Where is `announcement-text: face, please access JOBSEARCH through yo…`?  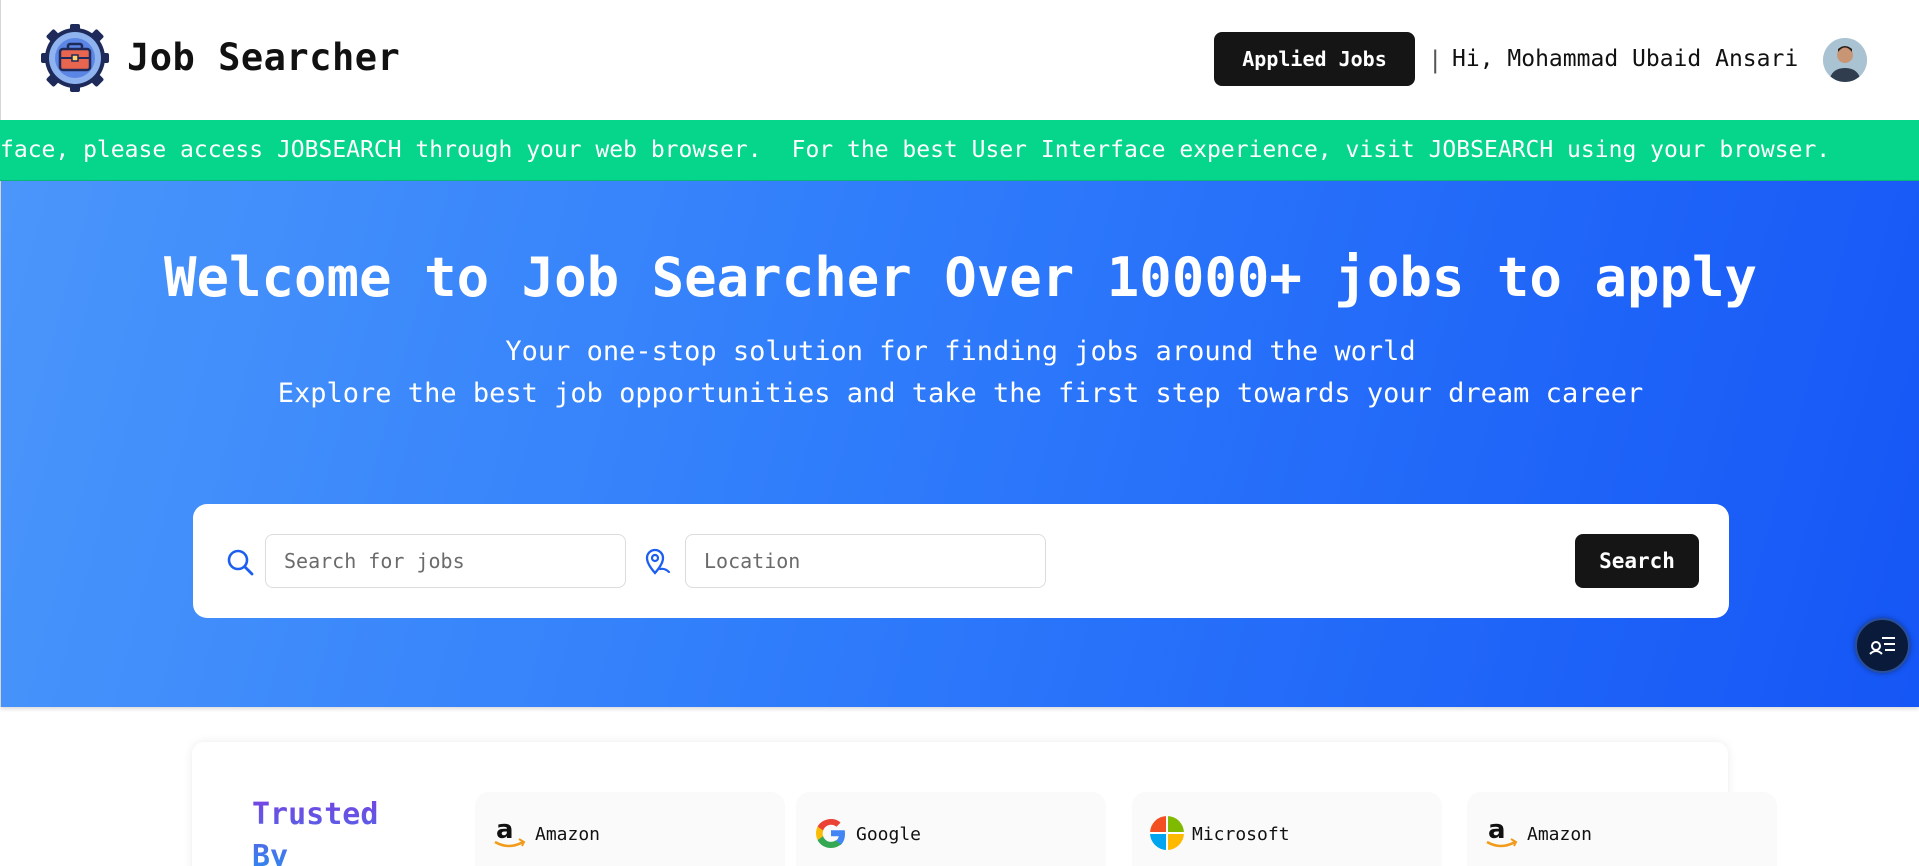
announcement-text: face, please access JOBSEARCH through yo… is located at coordinates (930, 150).